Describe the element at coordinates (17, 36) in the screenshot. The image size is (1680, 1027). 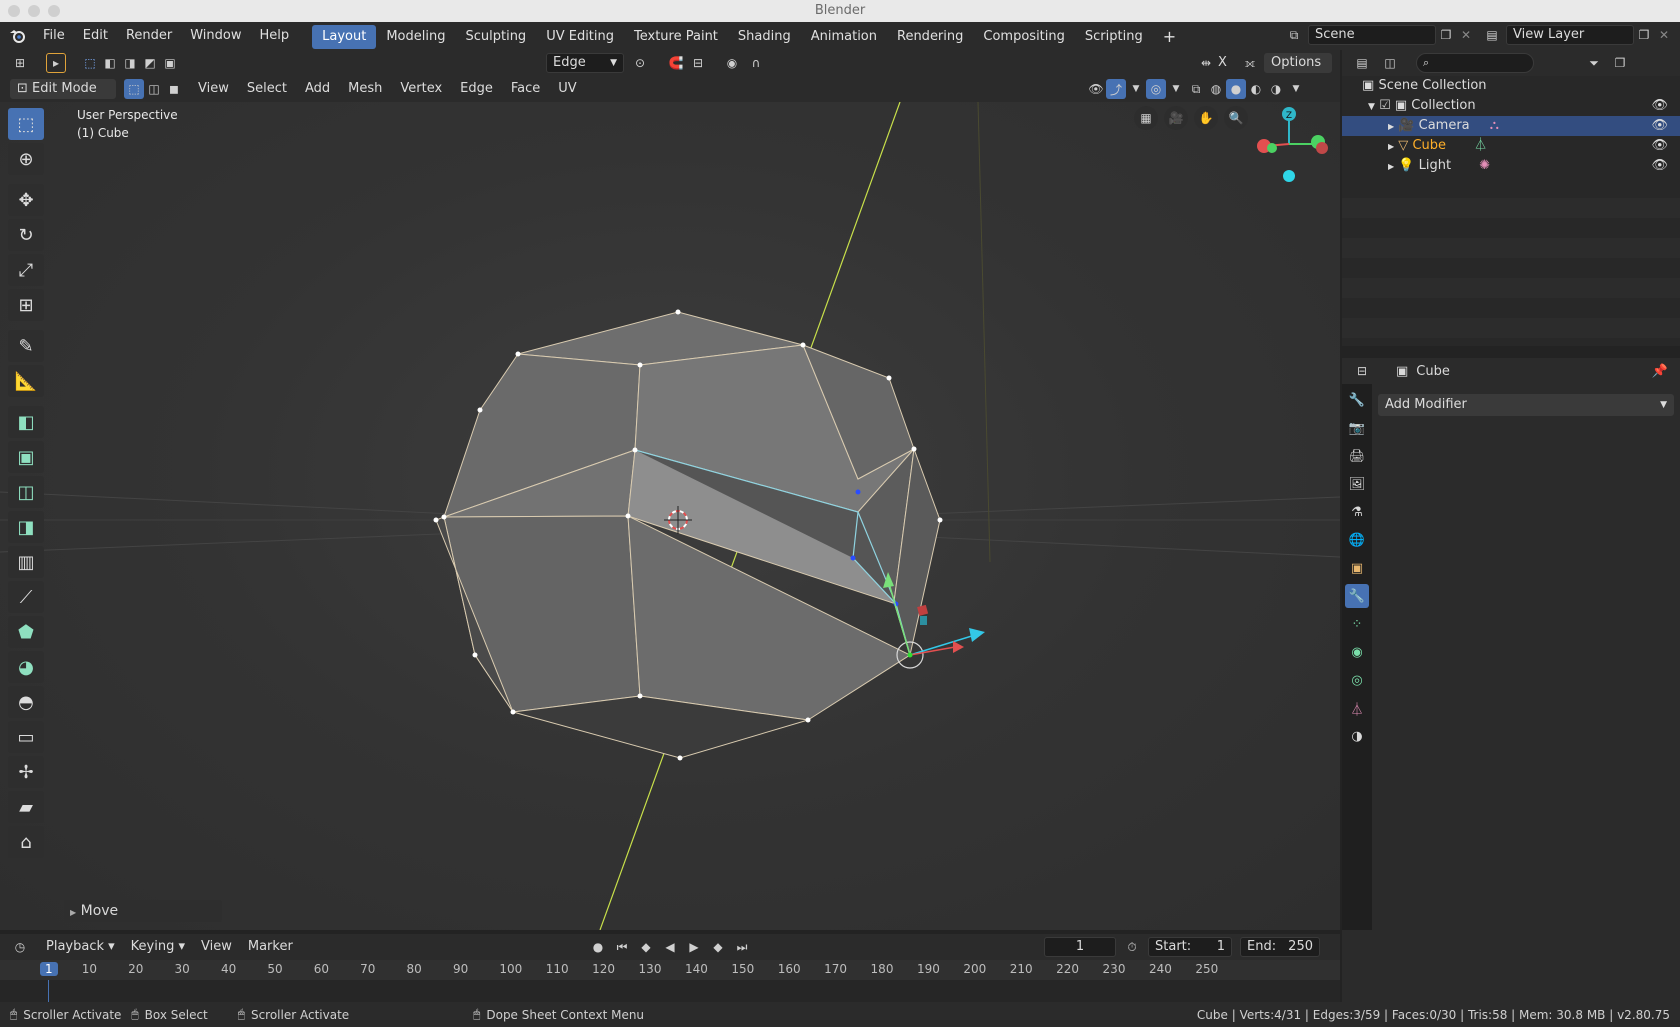
I see `blender-logo-icon` at that location.